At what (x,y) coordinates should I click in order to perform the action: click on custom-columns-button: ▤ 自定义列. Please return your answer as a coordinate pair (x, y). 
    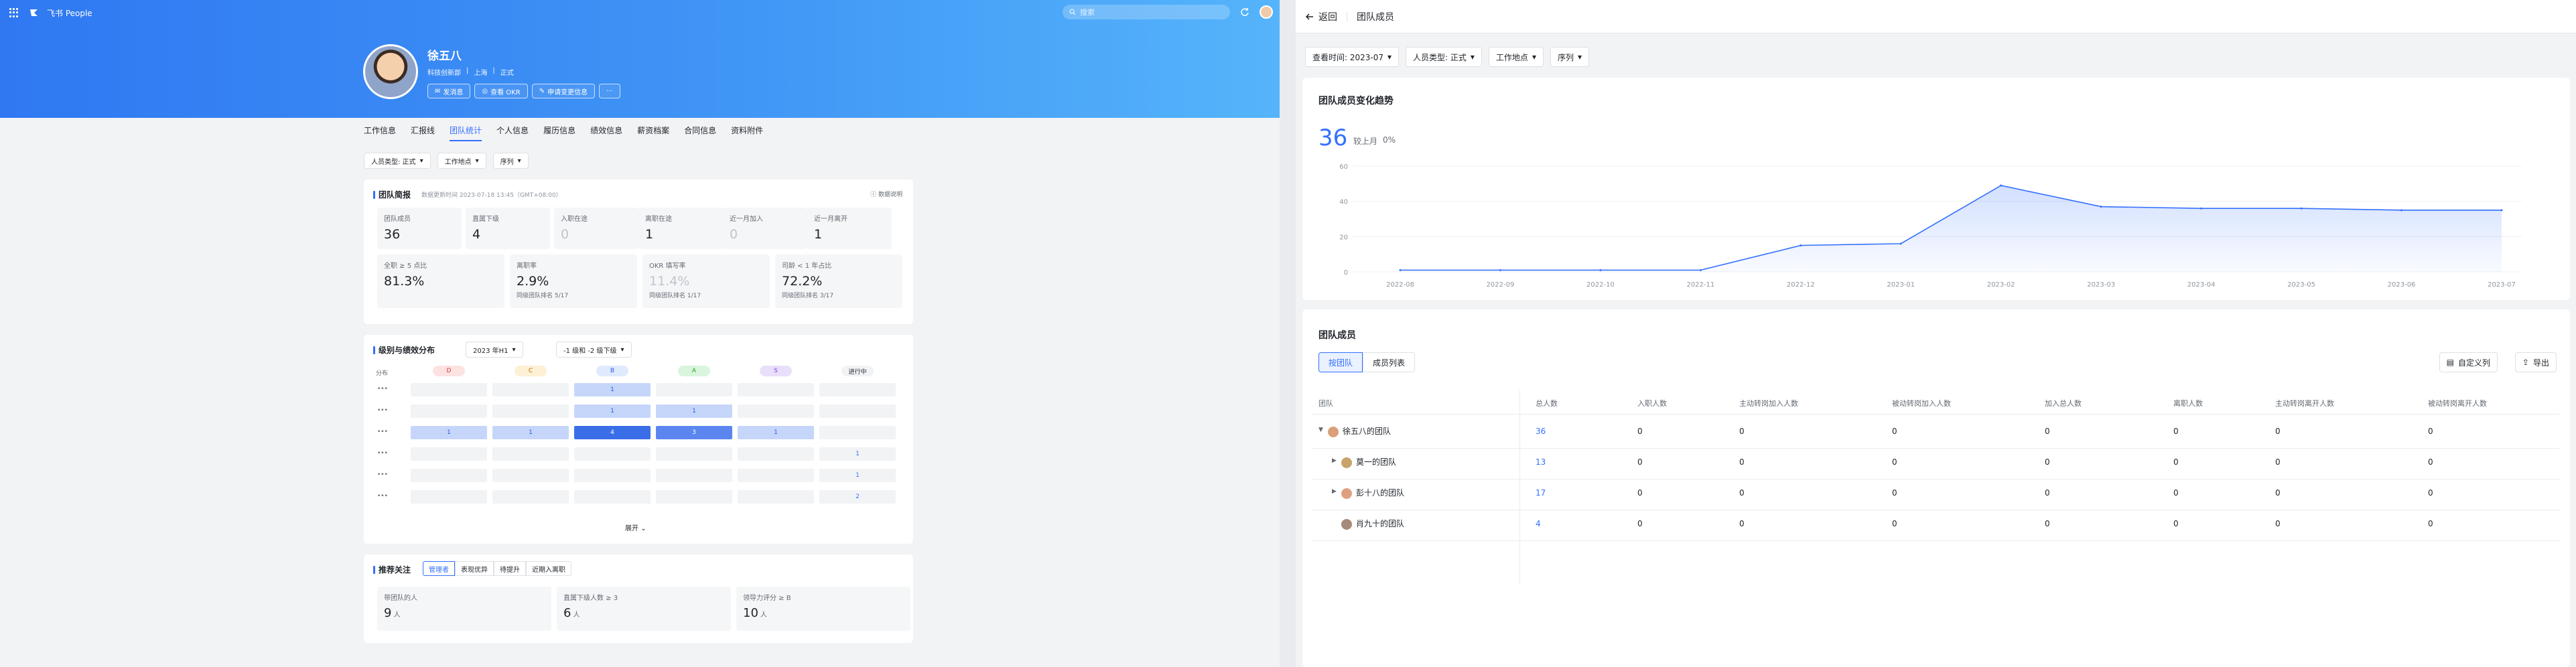
    Looking at the image, I should click on (2468, 362).